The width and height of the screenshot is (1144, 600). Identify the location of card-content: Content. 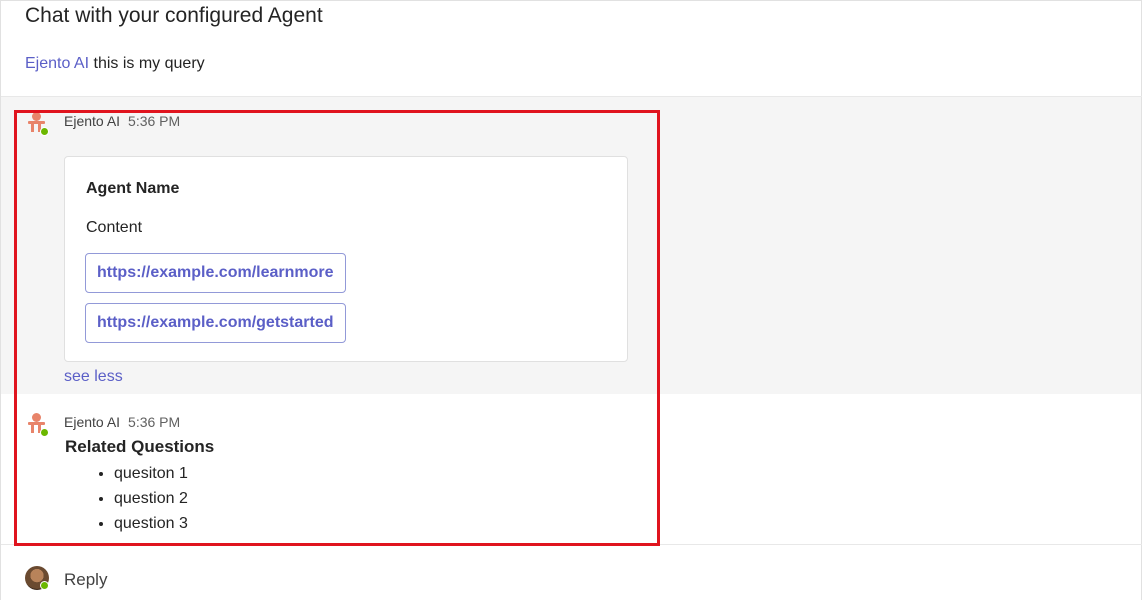
(114, 227).